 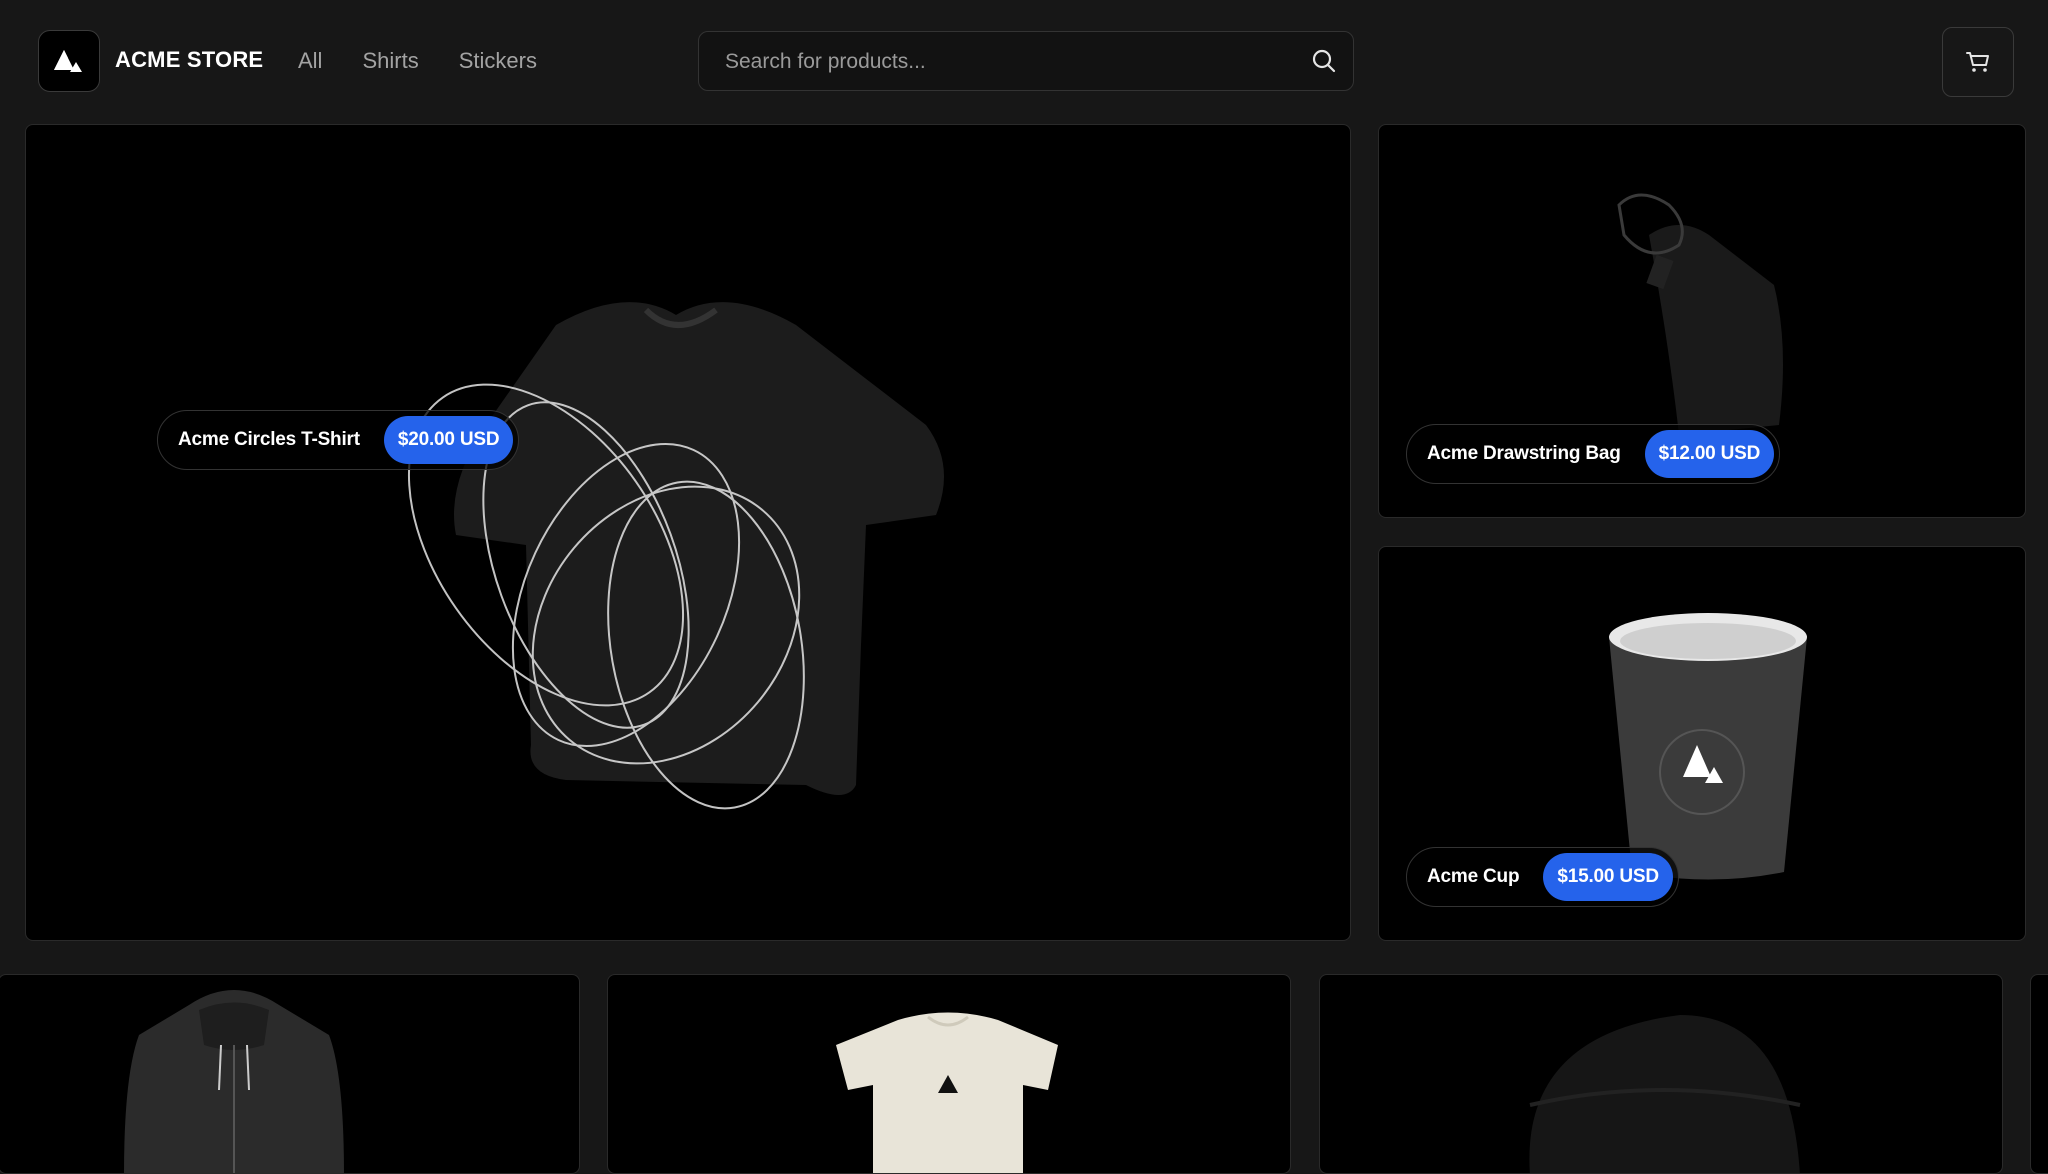 I want to click on product-price: $12.00 USD, so click(x=1709, y=454).